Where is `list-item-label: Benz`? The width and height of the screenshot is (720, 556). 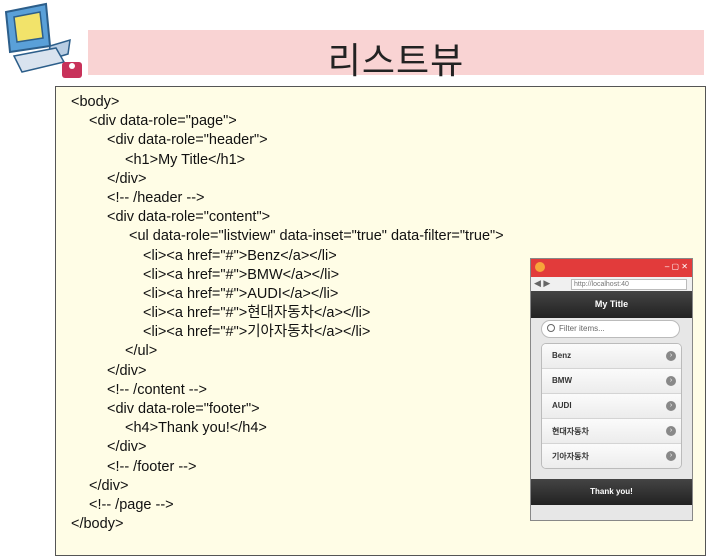
list-item-label: Benz is located at coordinates (562, 355).